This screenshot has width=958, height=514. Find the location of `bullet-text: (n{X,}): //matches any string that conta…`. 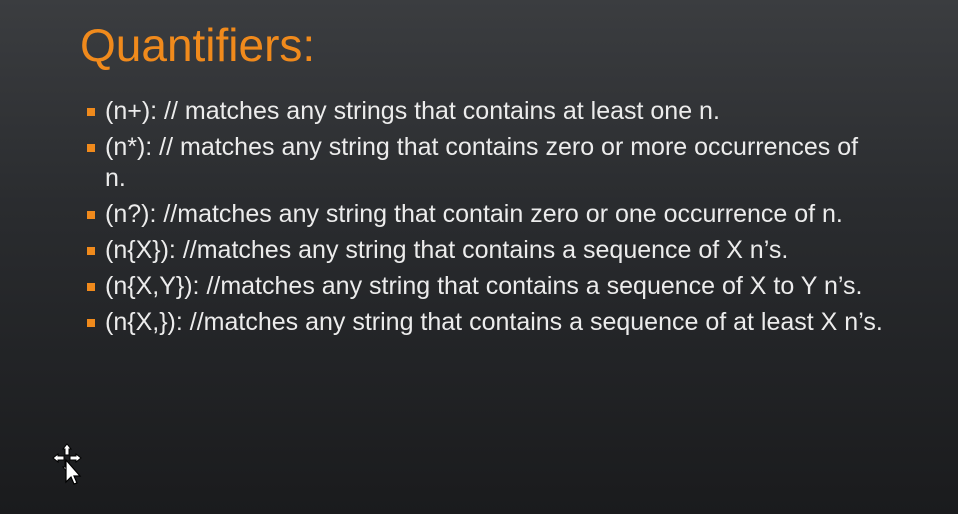

bullet-text: (n{X,}): //matches any string that conta… is located at coordinates (494, 322).